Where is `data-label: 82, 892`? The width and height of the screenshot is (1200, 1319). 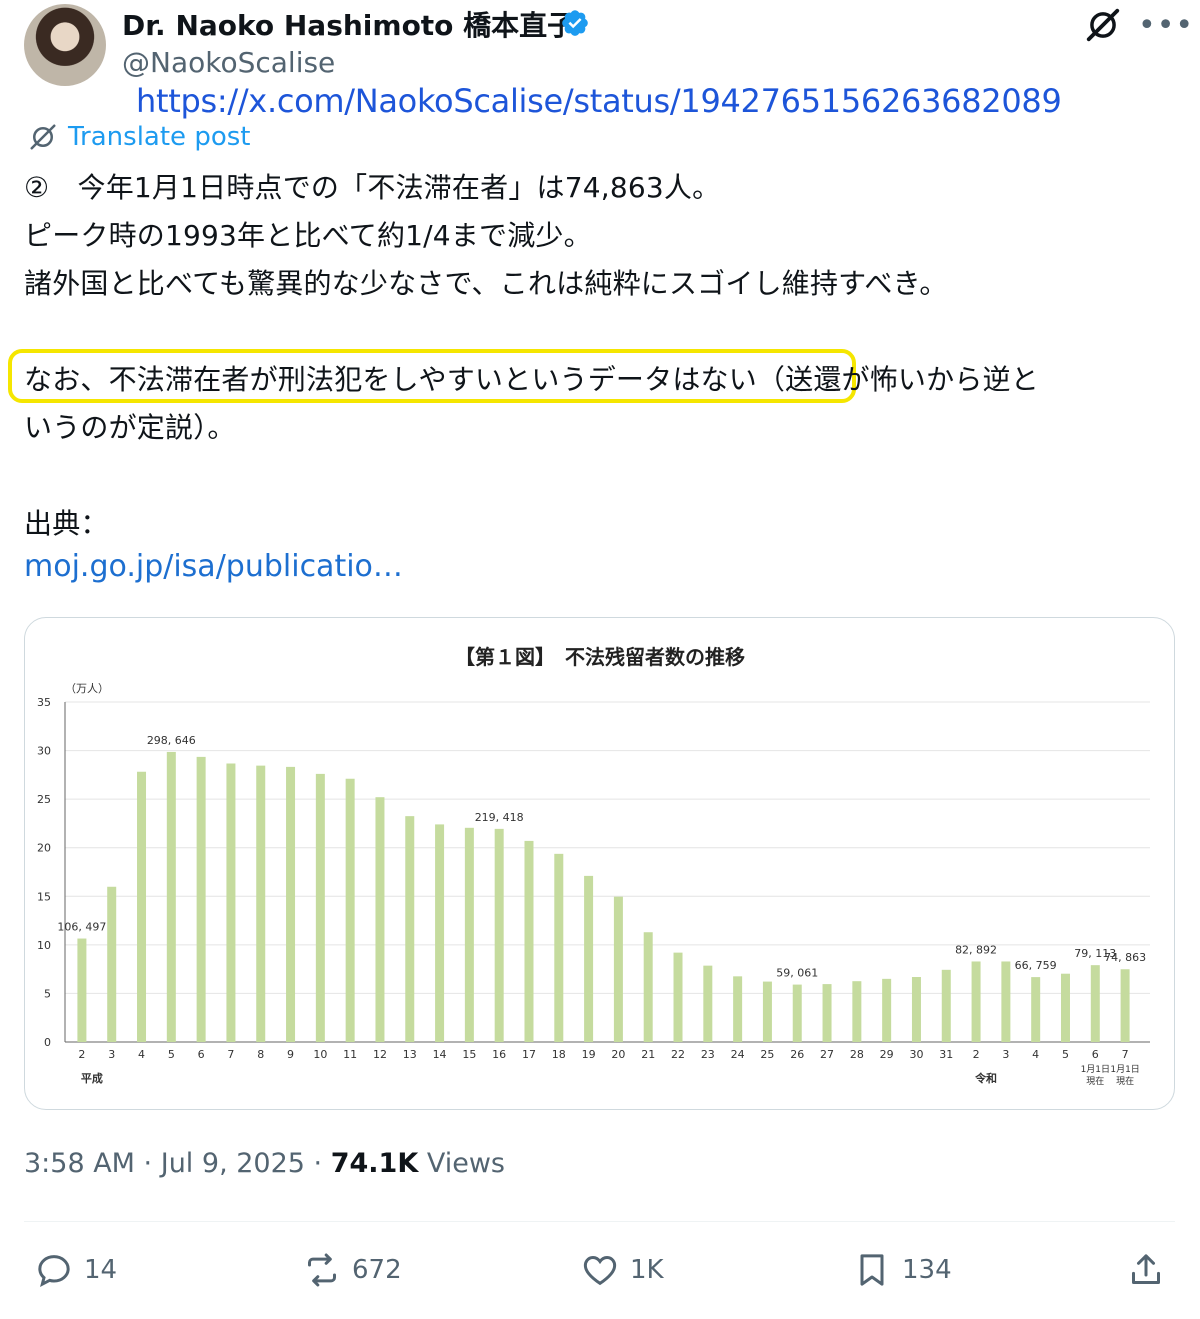 data-label: 82, 892 is located at coordinates (976, 949).